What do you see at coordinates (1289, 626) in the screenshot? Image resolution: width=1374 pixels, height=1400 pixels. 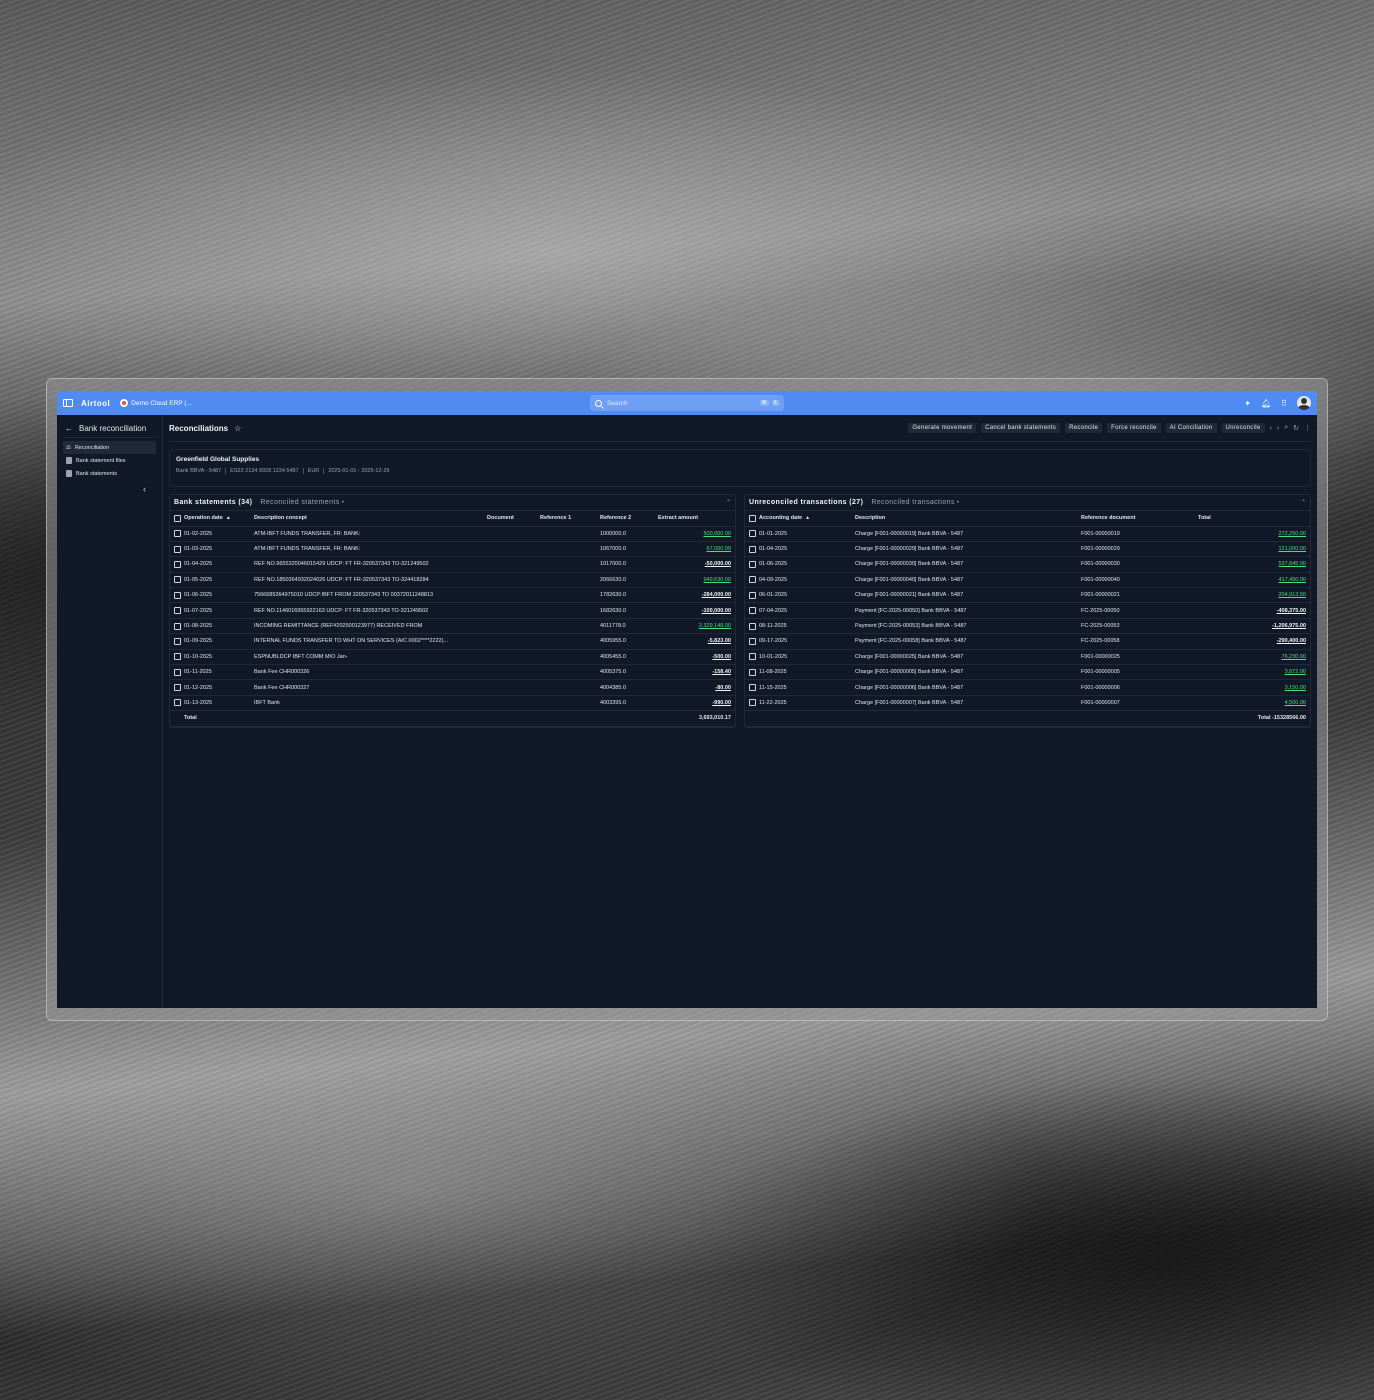 I see `amount-link: -1,206,975.00` at bounding box center [1289, 626].